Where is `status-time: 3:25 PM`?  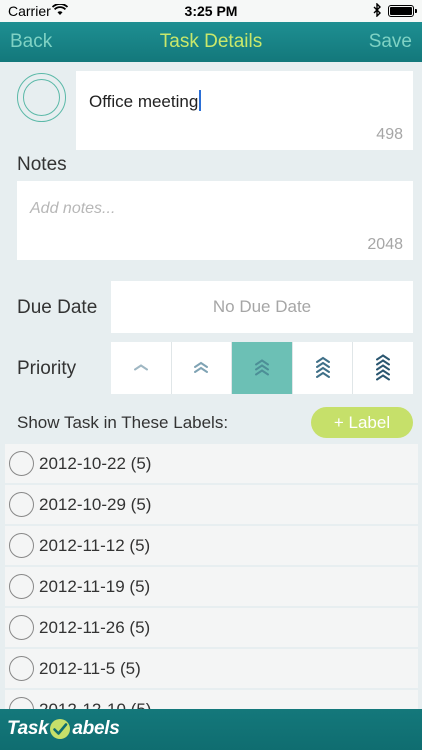 status-time: 3:25 PM is located at coordinates (211, 11).